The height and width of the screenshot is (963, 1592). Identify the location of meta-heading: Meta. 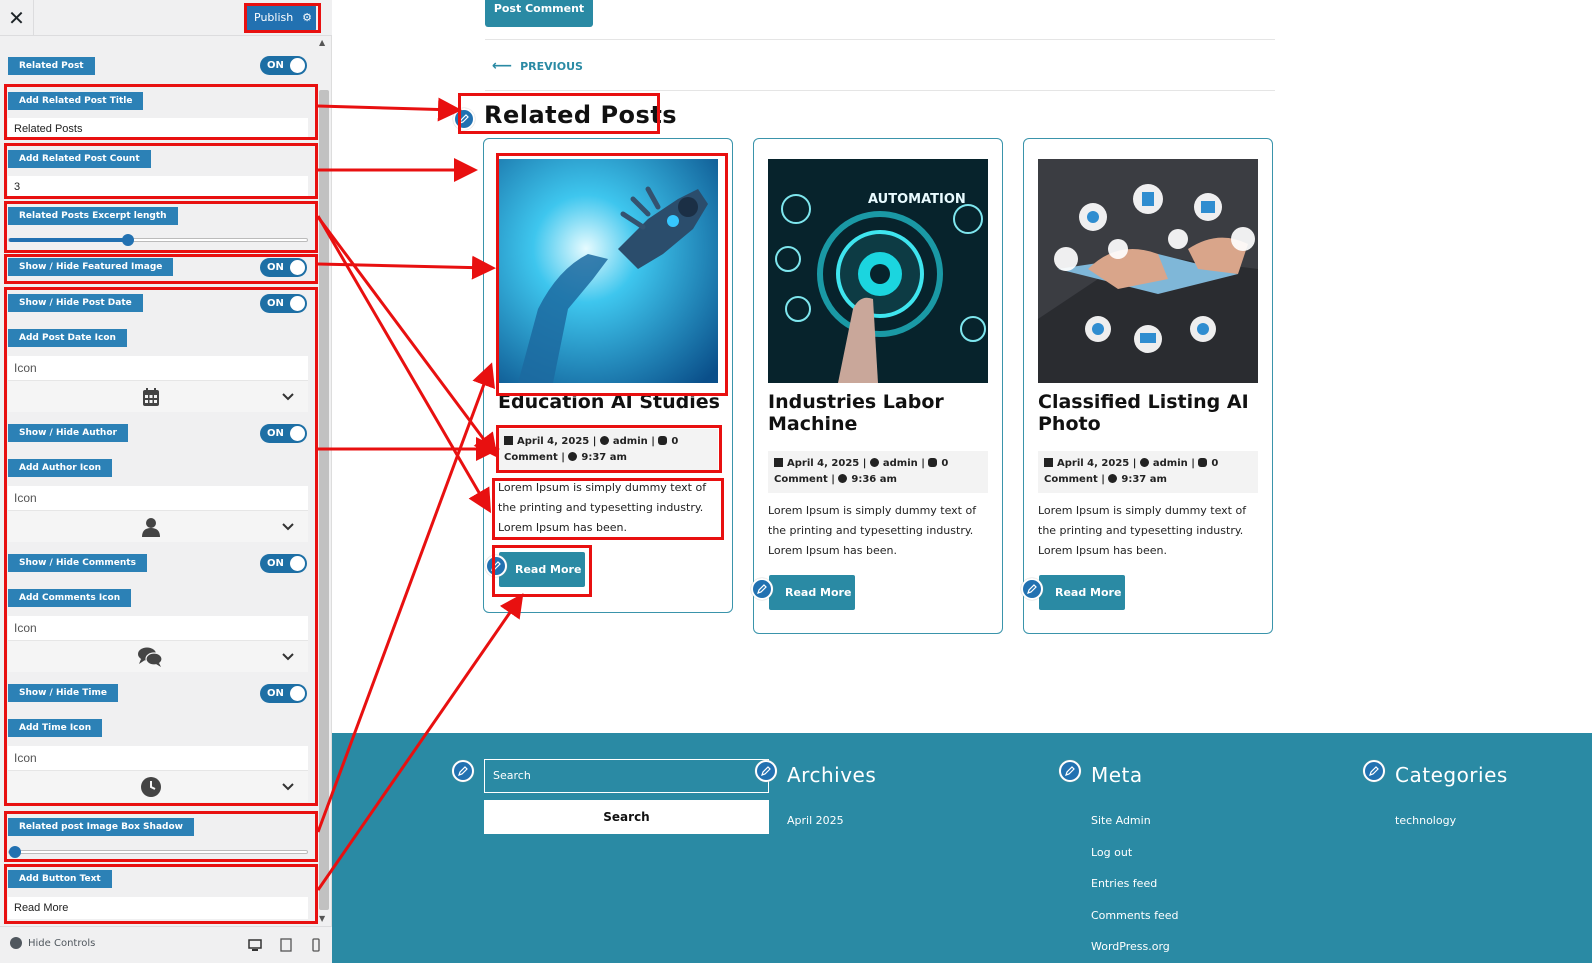
(1117, 775).